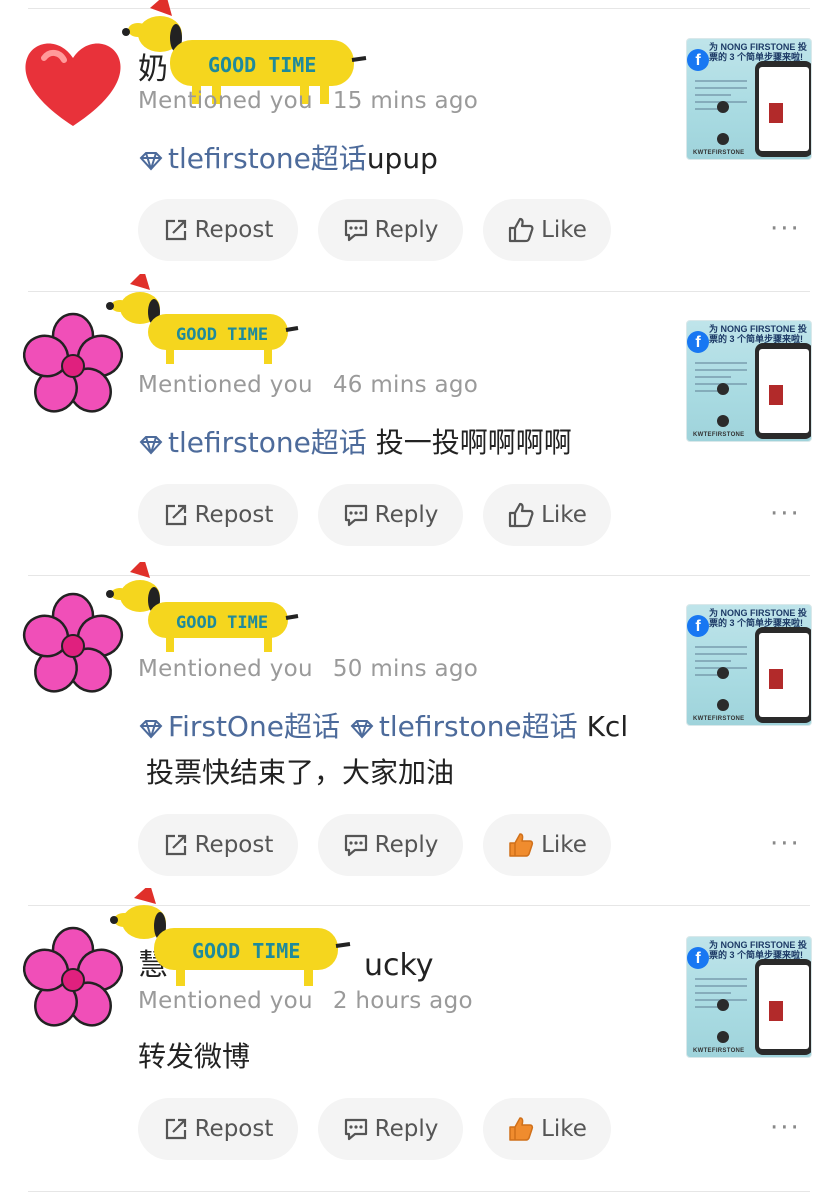 The image size is (838, 1200). Describe the element at coordinates (239, 726) in the screenshot. I see `topic-link: FirstOne超话` at that location.